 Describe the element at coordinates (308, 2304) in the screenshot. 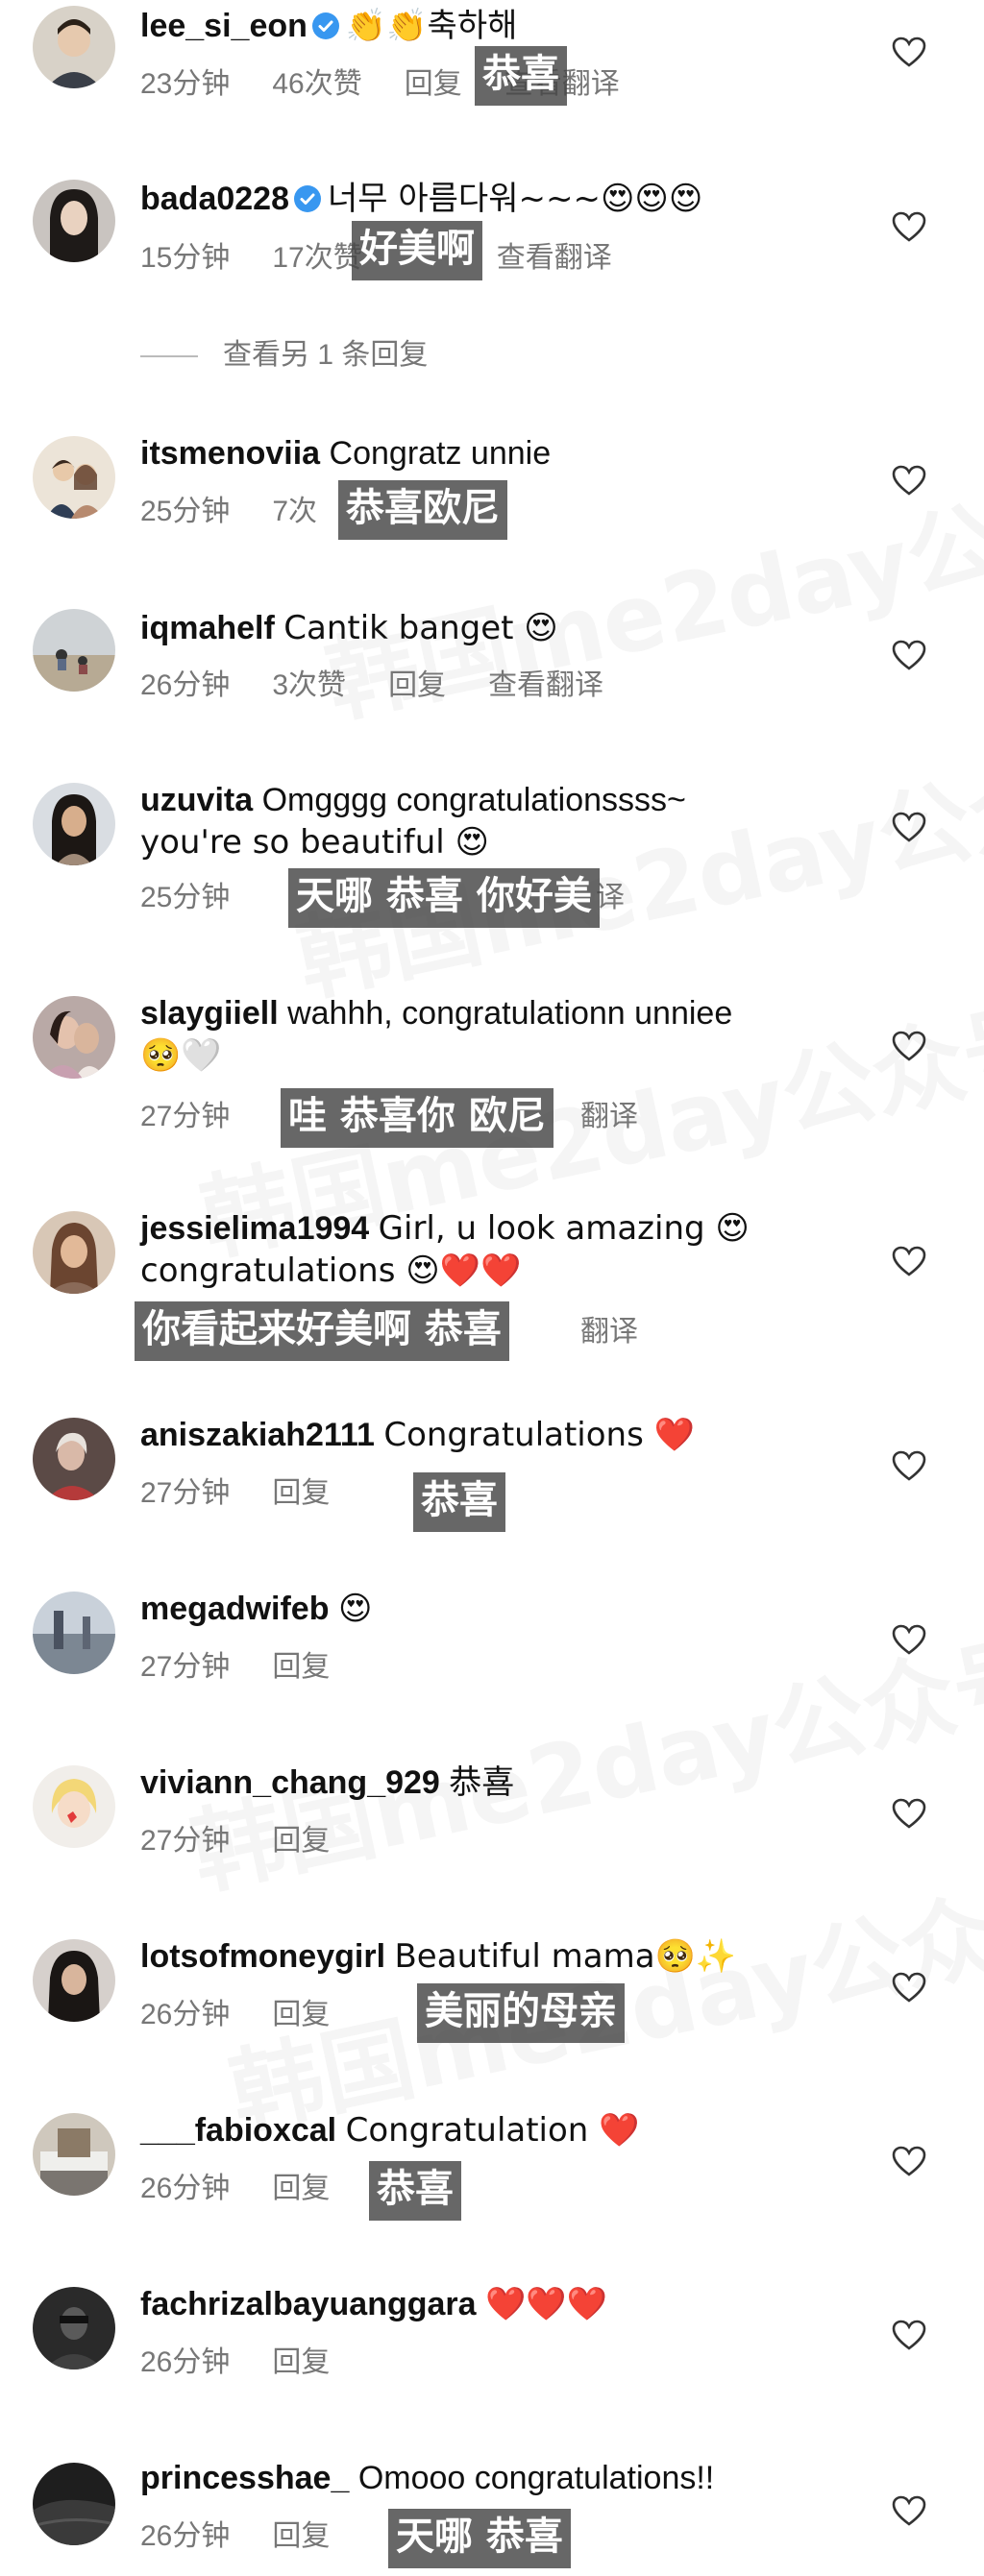

I see `username: fachrizalbayuanggara` at that location.